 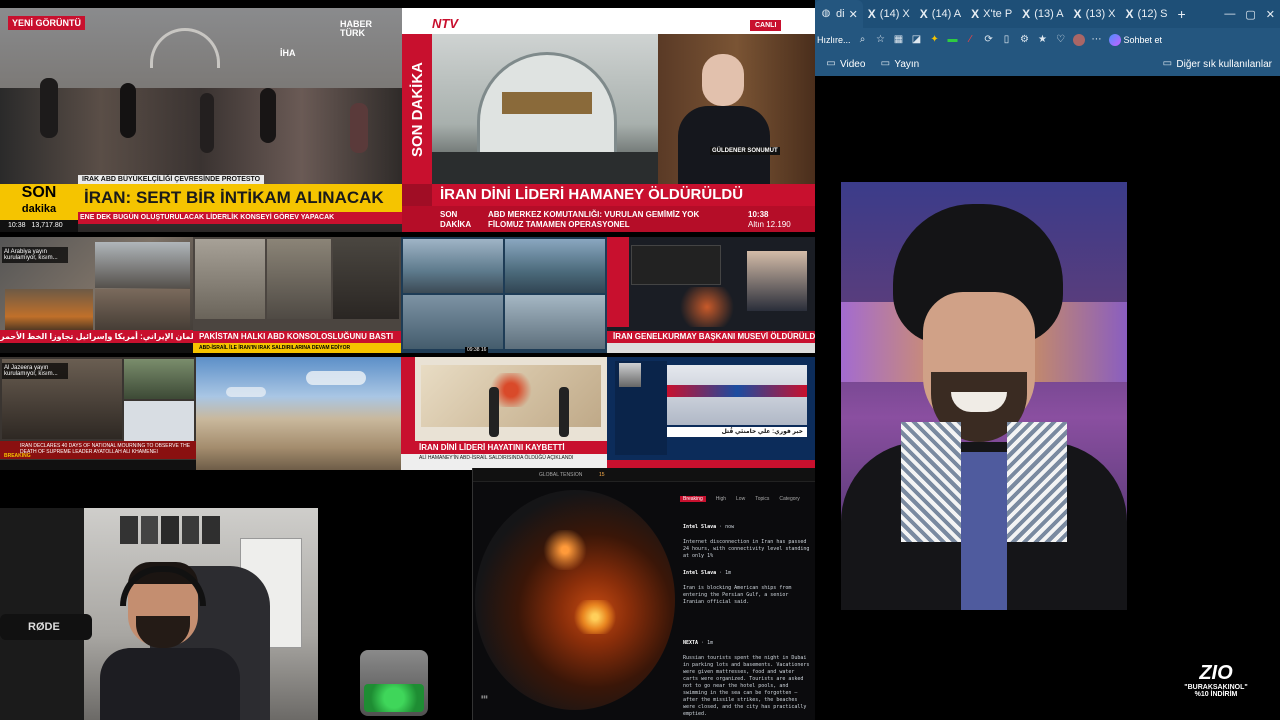 What do you see at coordinates (1220, 64) in the screenshot?
I see `other-bookmarks: ▭ Diğer sık kullanılanlar` at bounding box center [1220, 64].